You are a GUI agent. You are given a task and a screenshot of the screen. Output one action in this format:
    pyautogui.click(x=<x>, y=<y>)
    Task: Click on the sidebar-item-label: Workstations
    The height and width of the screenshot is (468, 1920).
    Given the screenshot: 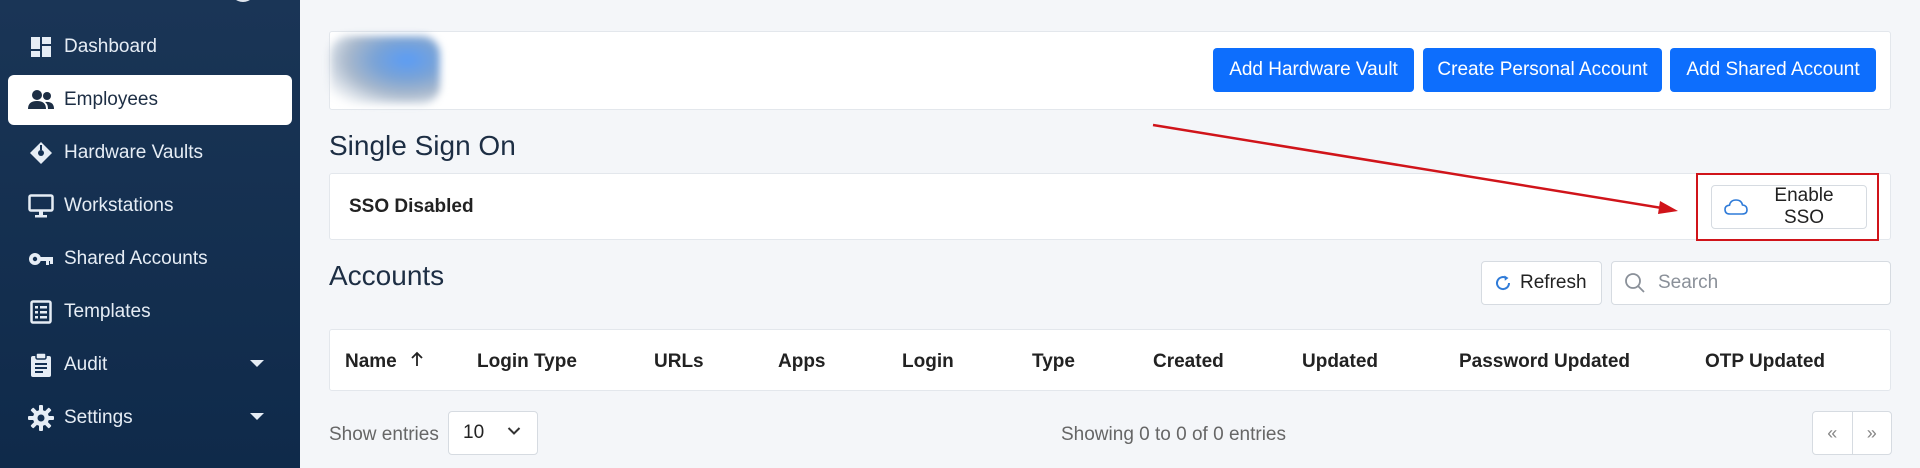 What is the action you would take?
    pyautogui.click(x=119, y=205)
    